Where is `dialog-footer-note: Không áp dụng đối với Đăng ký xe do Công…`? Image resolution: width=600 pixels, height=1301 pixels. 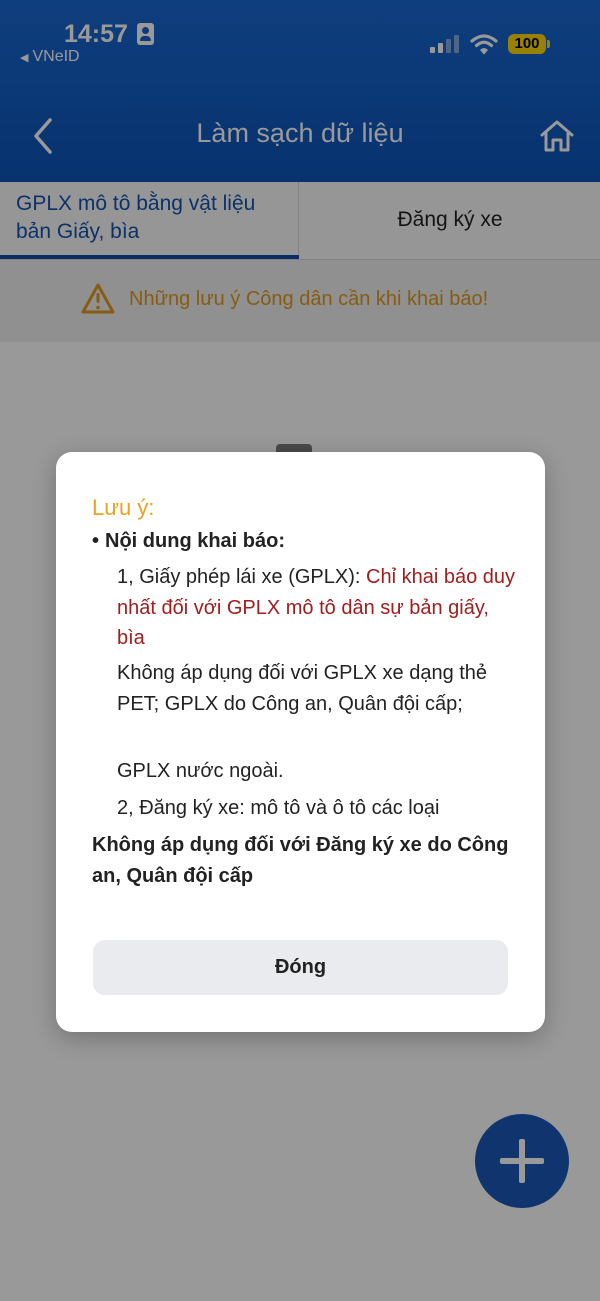
dialog-footer-note: Không áp dụng đối với Đăng ký xe do Công… is located at coordinates (300, 860).